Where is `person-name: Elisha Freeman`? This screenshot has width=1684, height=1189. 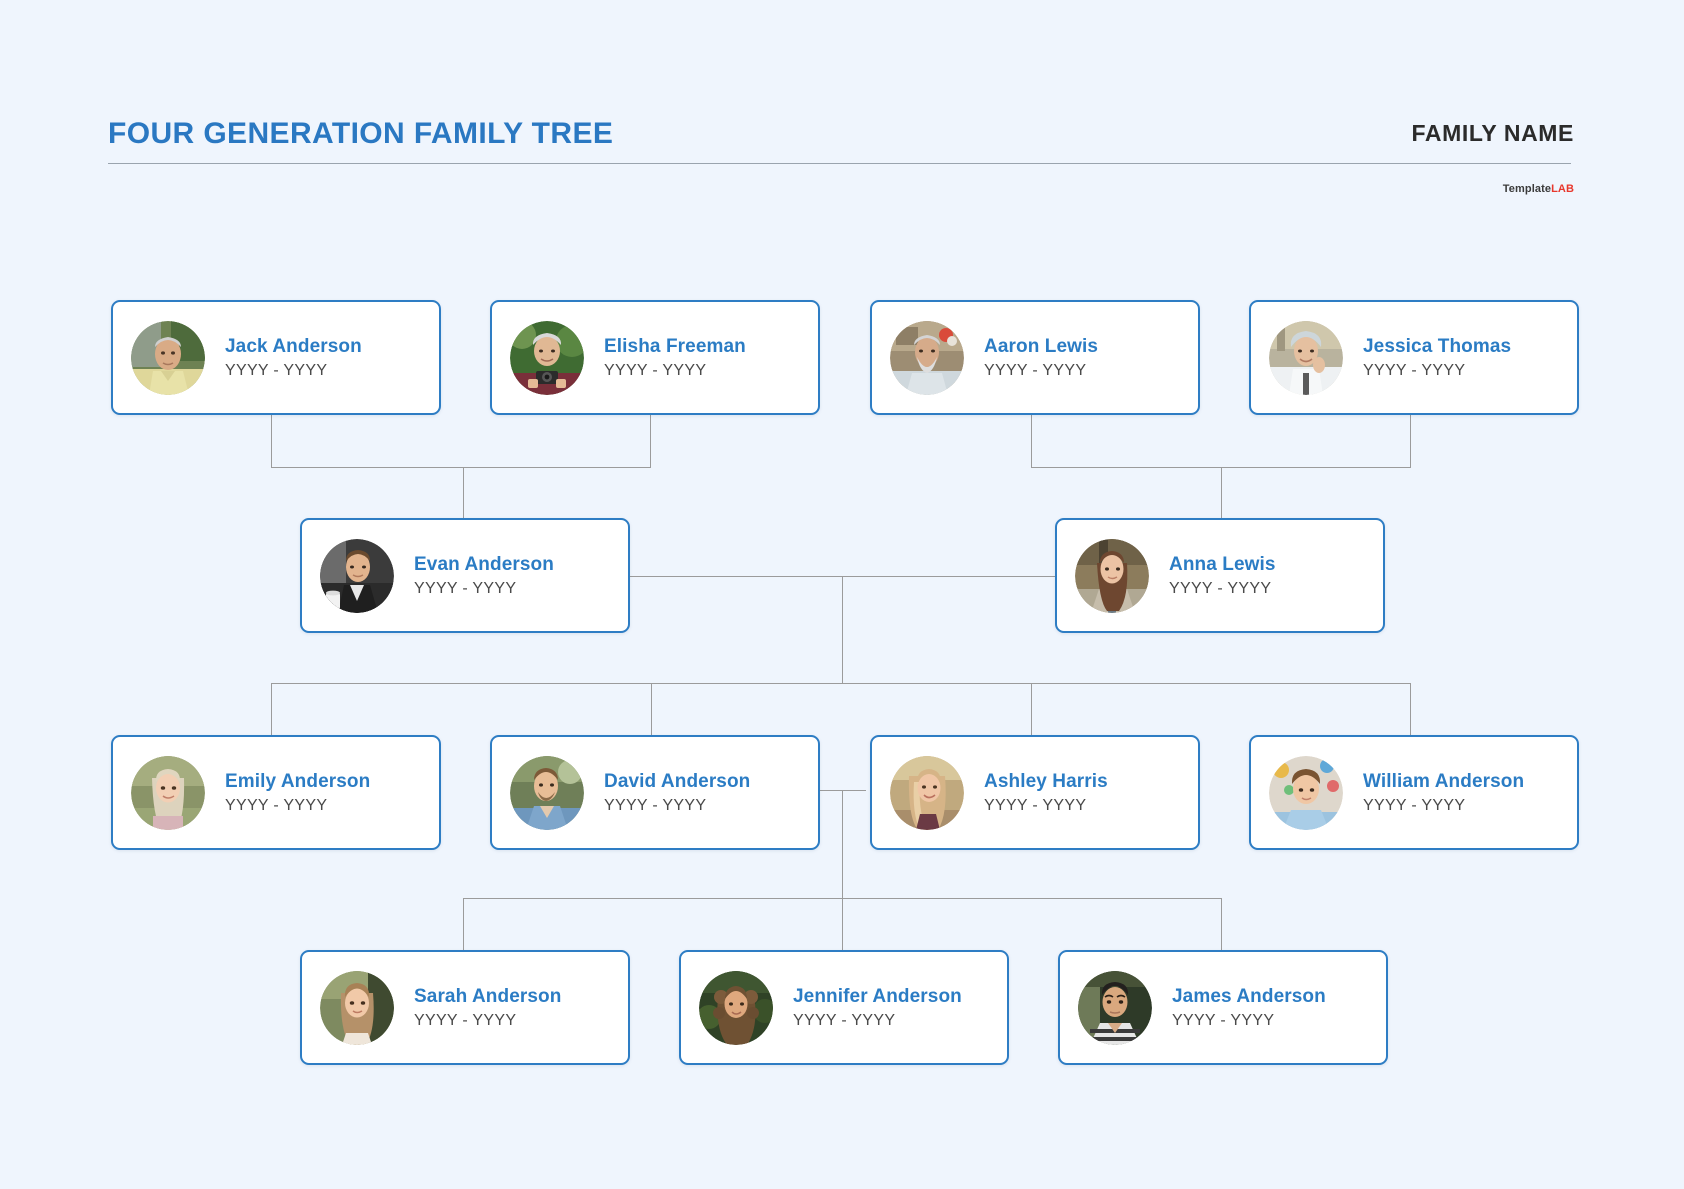 person-name: Elisha Freeman is located at coordinates (675, 346).